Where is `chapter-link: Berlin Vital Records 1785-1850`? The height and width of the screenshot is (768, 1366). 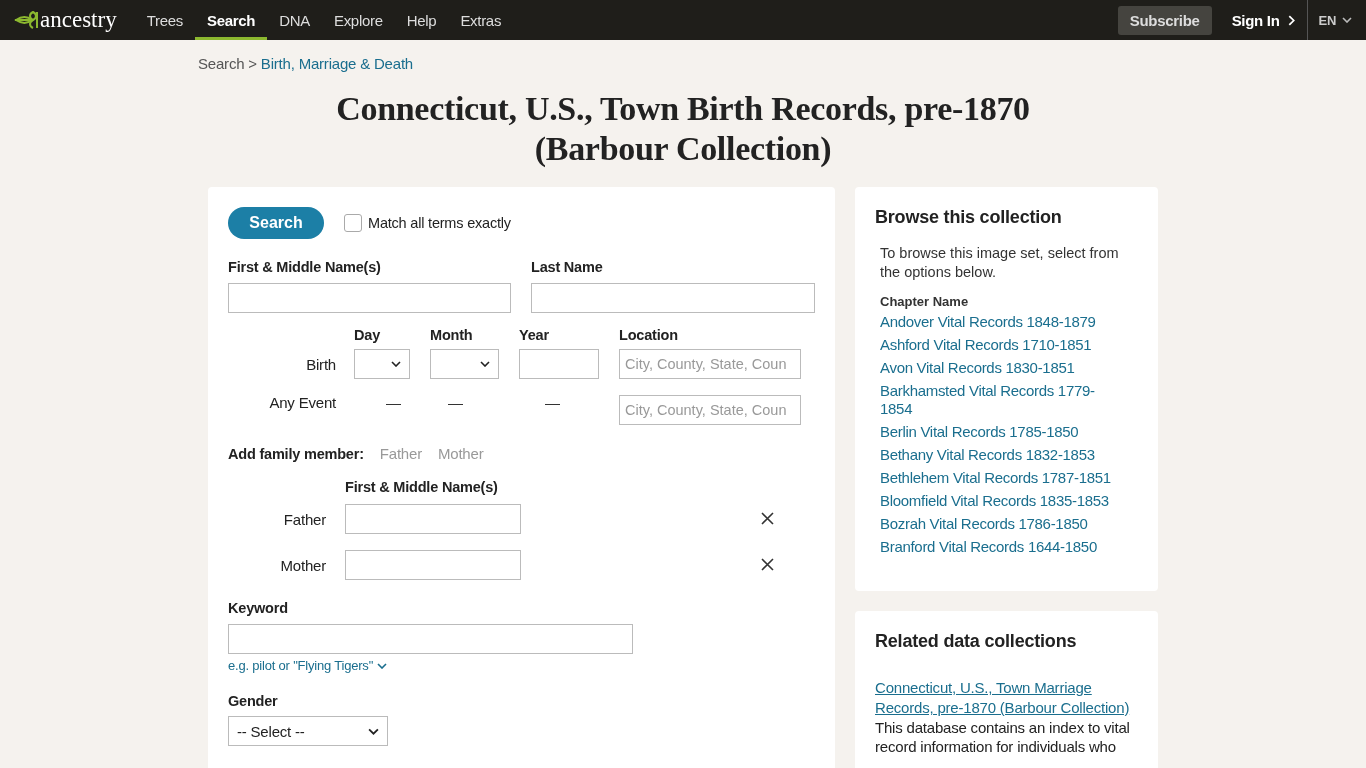
chapter-link: Berlin Vital Records 1785-1850 is located at coordinates (998, 432).